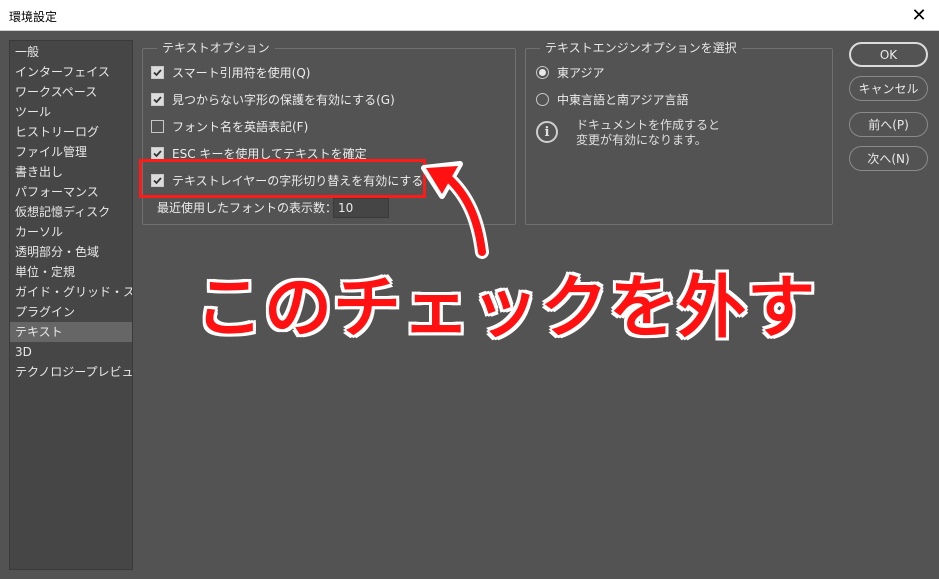 Image resolution: width=939 pixels, height=579 pixels. What do you see at coordinates (71, 72) in the screenshot?
I see `sidebar-item-interface: インターフェイス` at bounding box center [71, 72].